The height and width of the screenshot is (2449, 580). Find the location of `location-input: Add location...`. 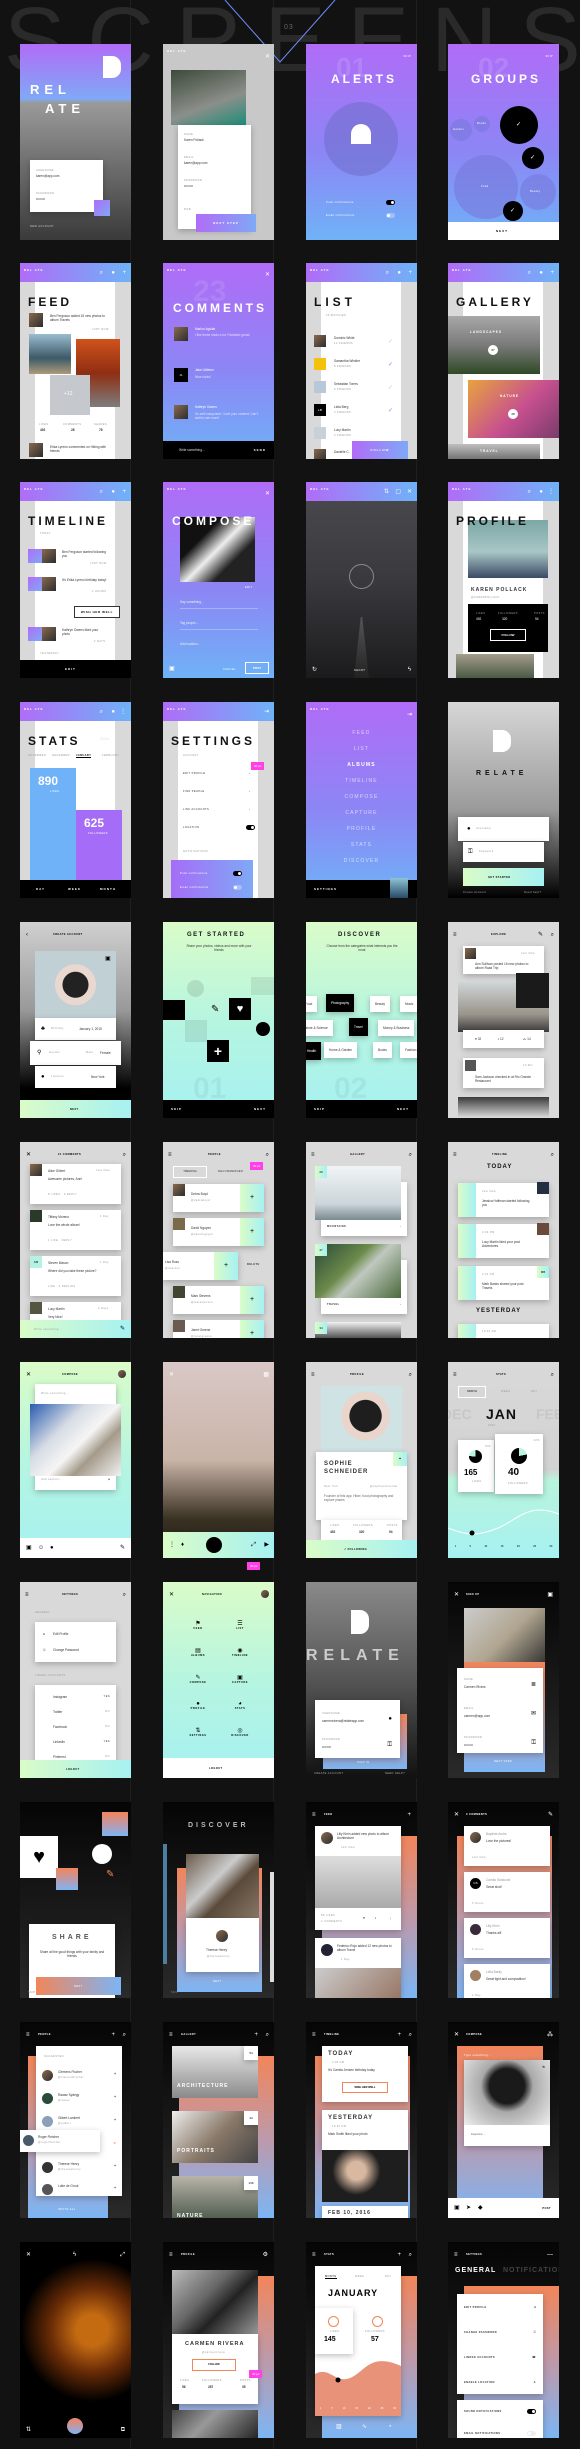

location-input: Add location... is located at coordinates (190, 644).